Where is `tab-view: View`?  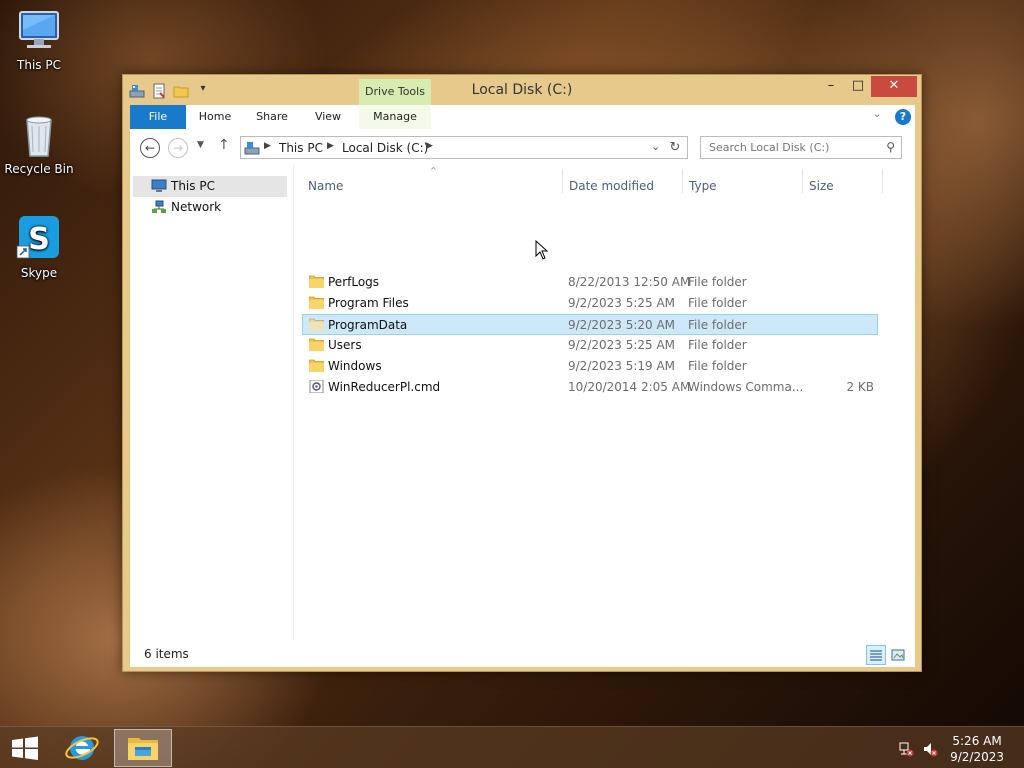
tab-view: View is located at coordinates (328, 117).